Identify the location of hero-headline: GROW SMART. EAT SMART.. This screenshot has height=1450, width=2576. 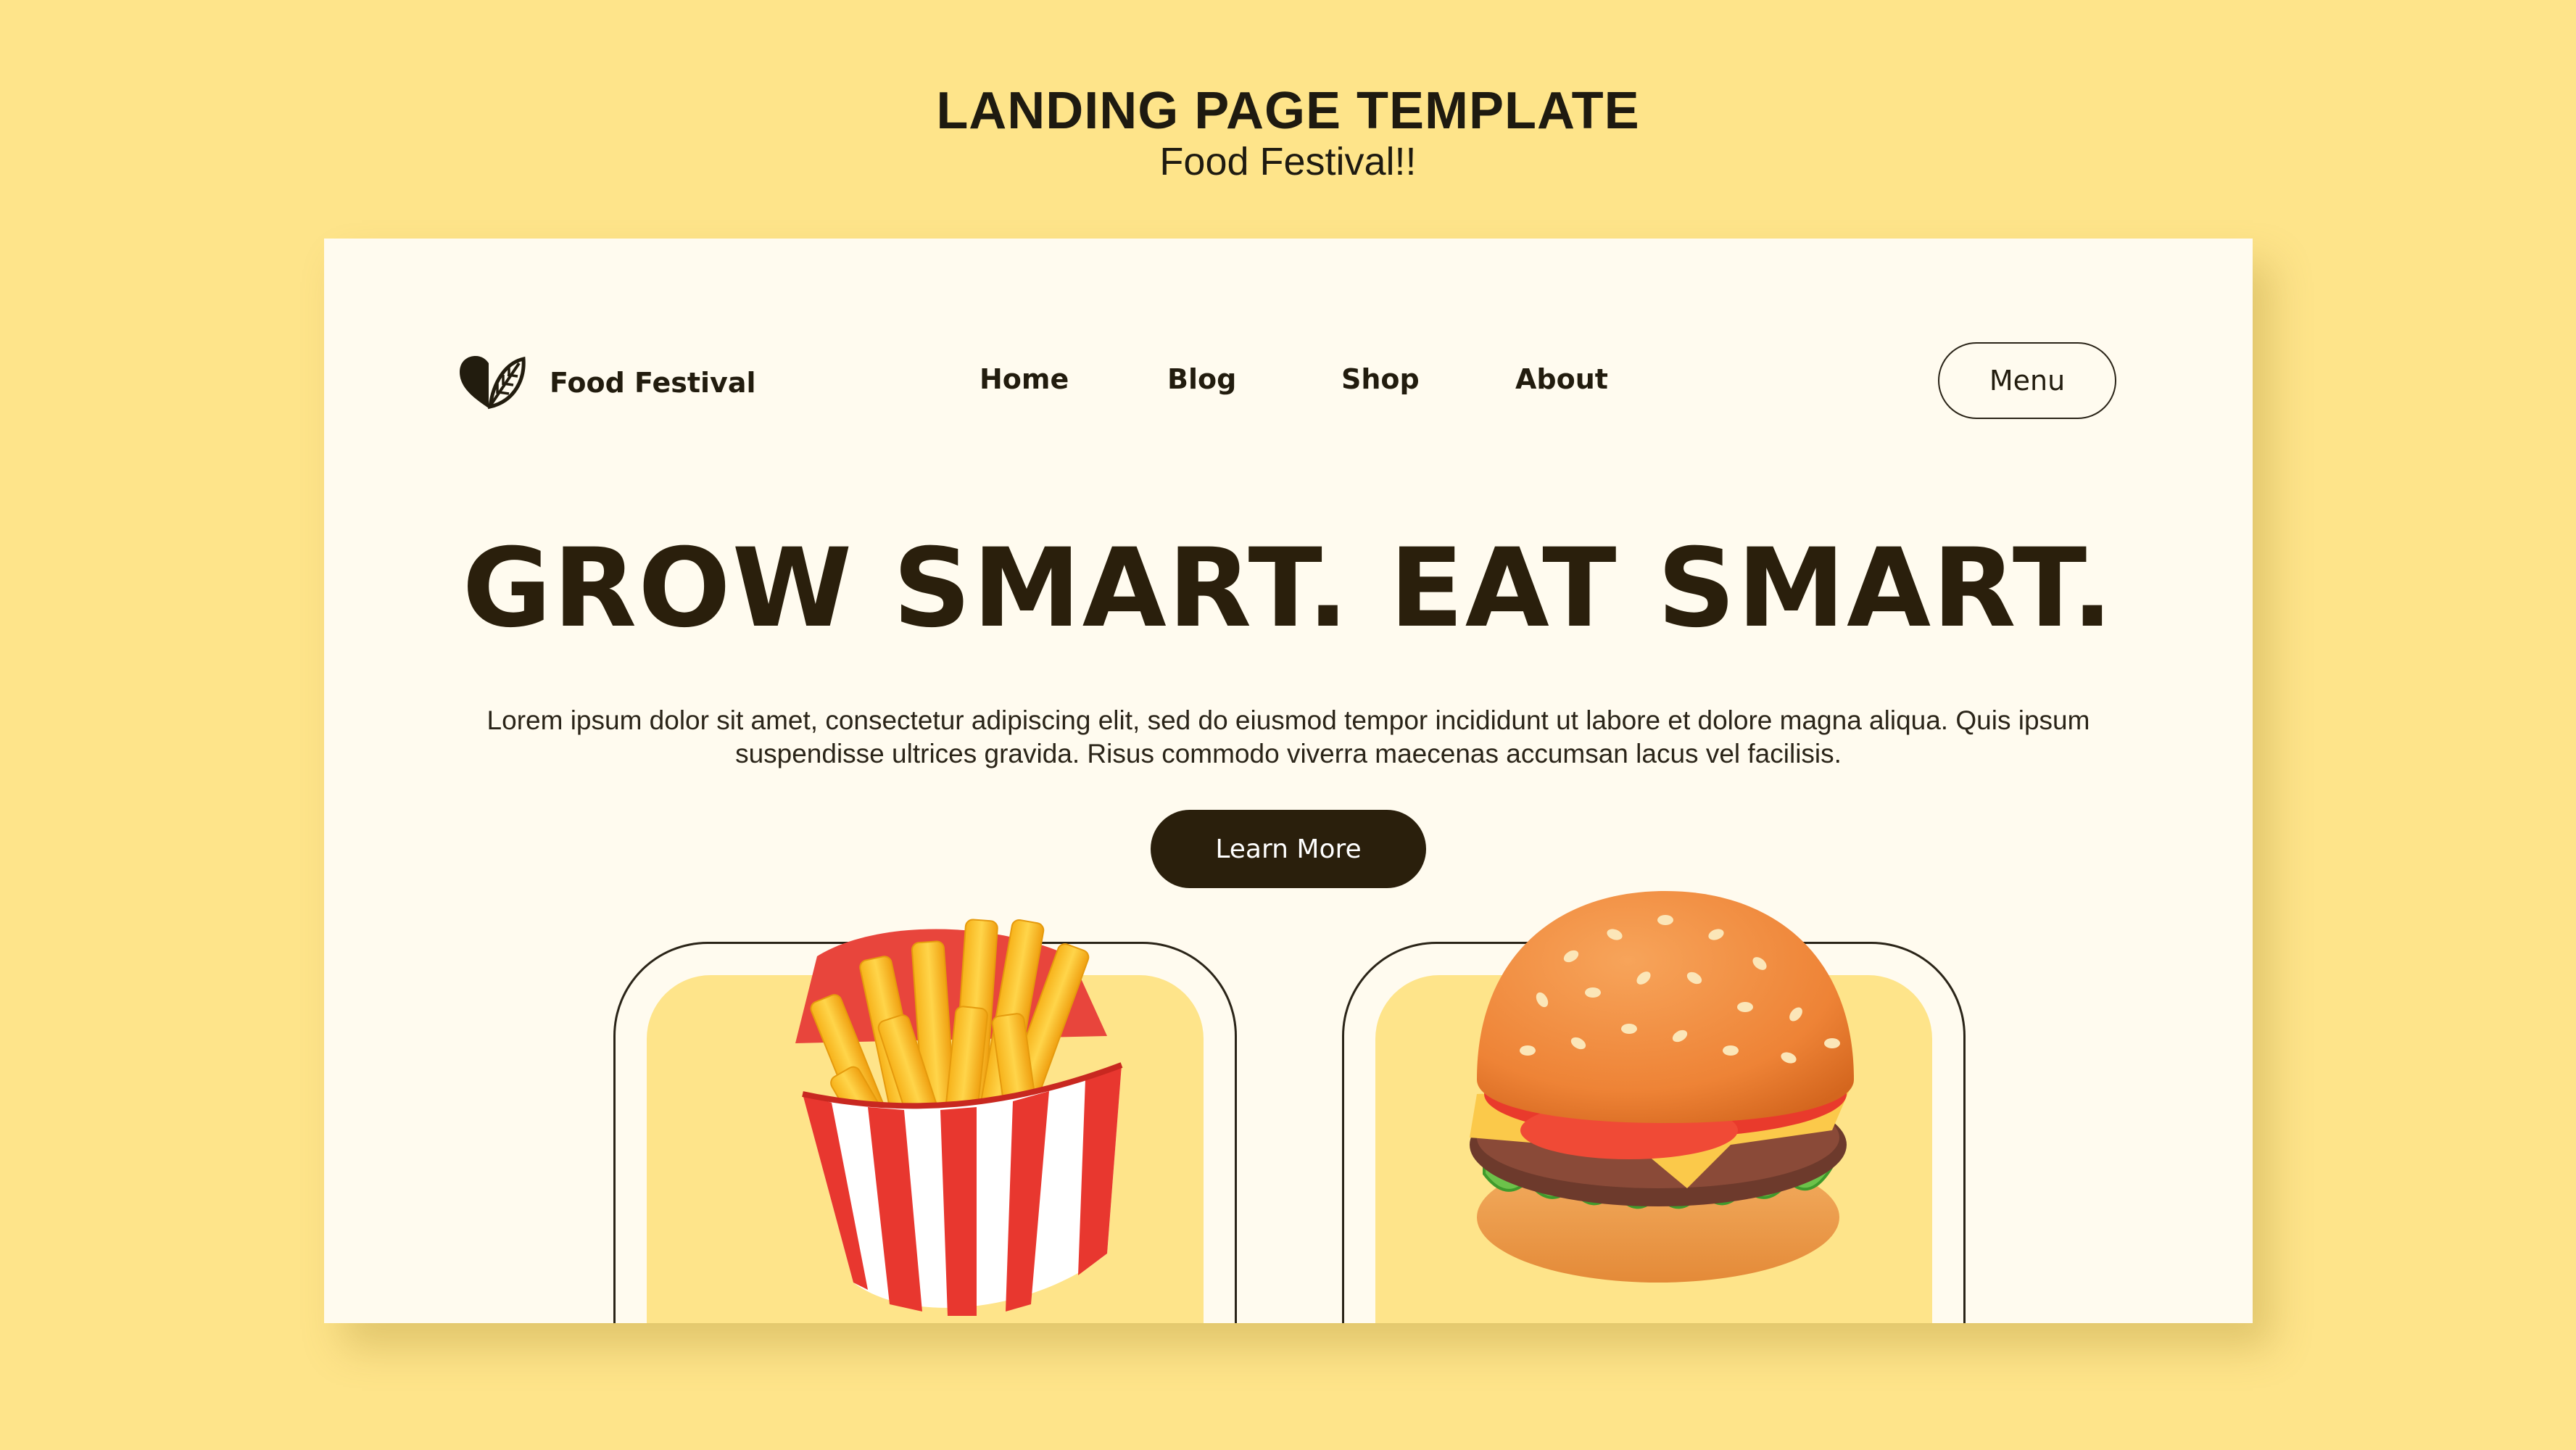
(1288, 589).